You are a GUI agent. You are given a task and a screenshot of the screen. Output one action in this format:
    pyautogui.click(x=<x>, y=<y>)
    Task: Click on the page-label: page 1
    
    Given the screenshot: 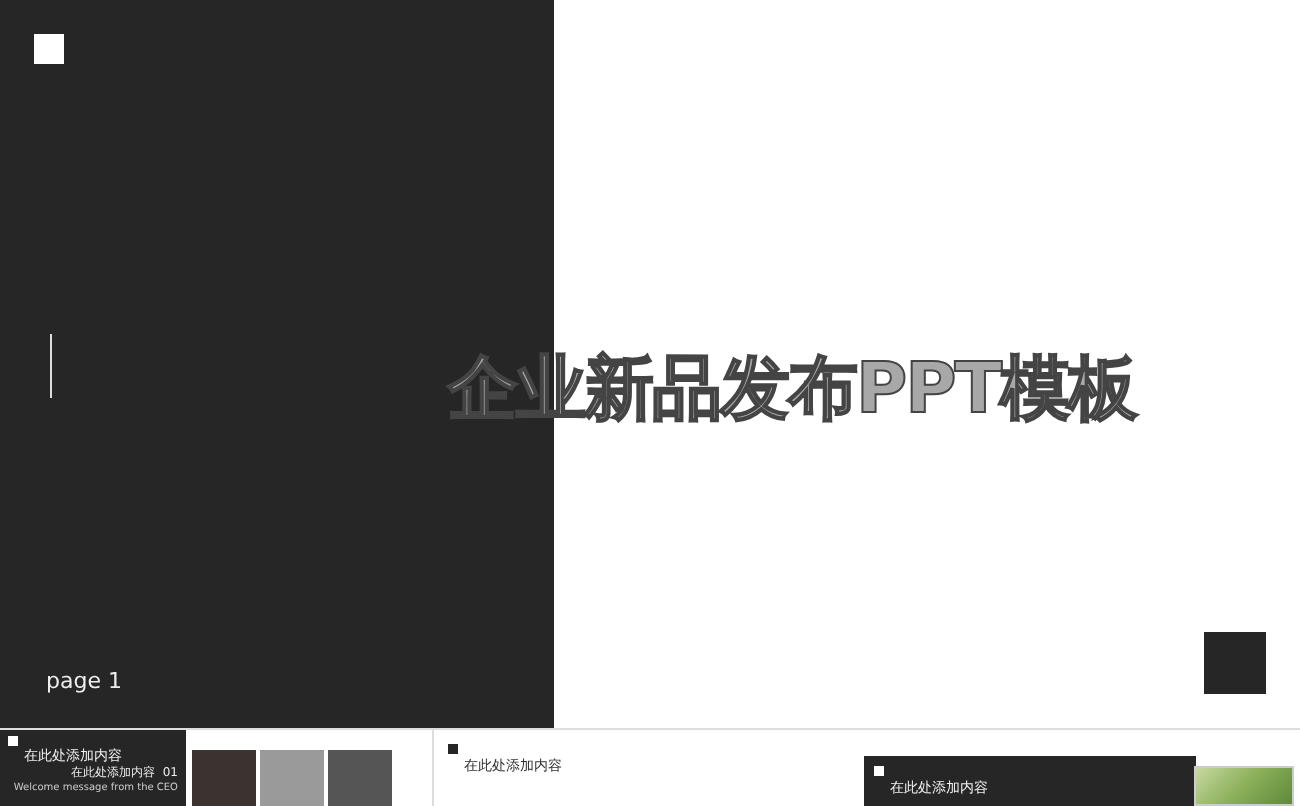 What is the action you would take?
    pyautogui.click(x=84, y=681)
    